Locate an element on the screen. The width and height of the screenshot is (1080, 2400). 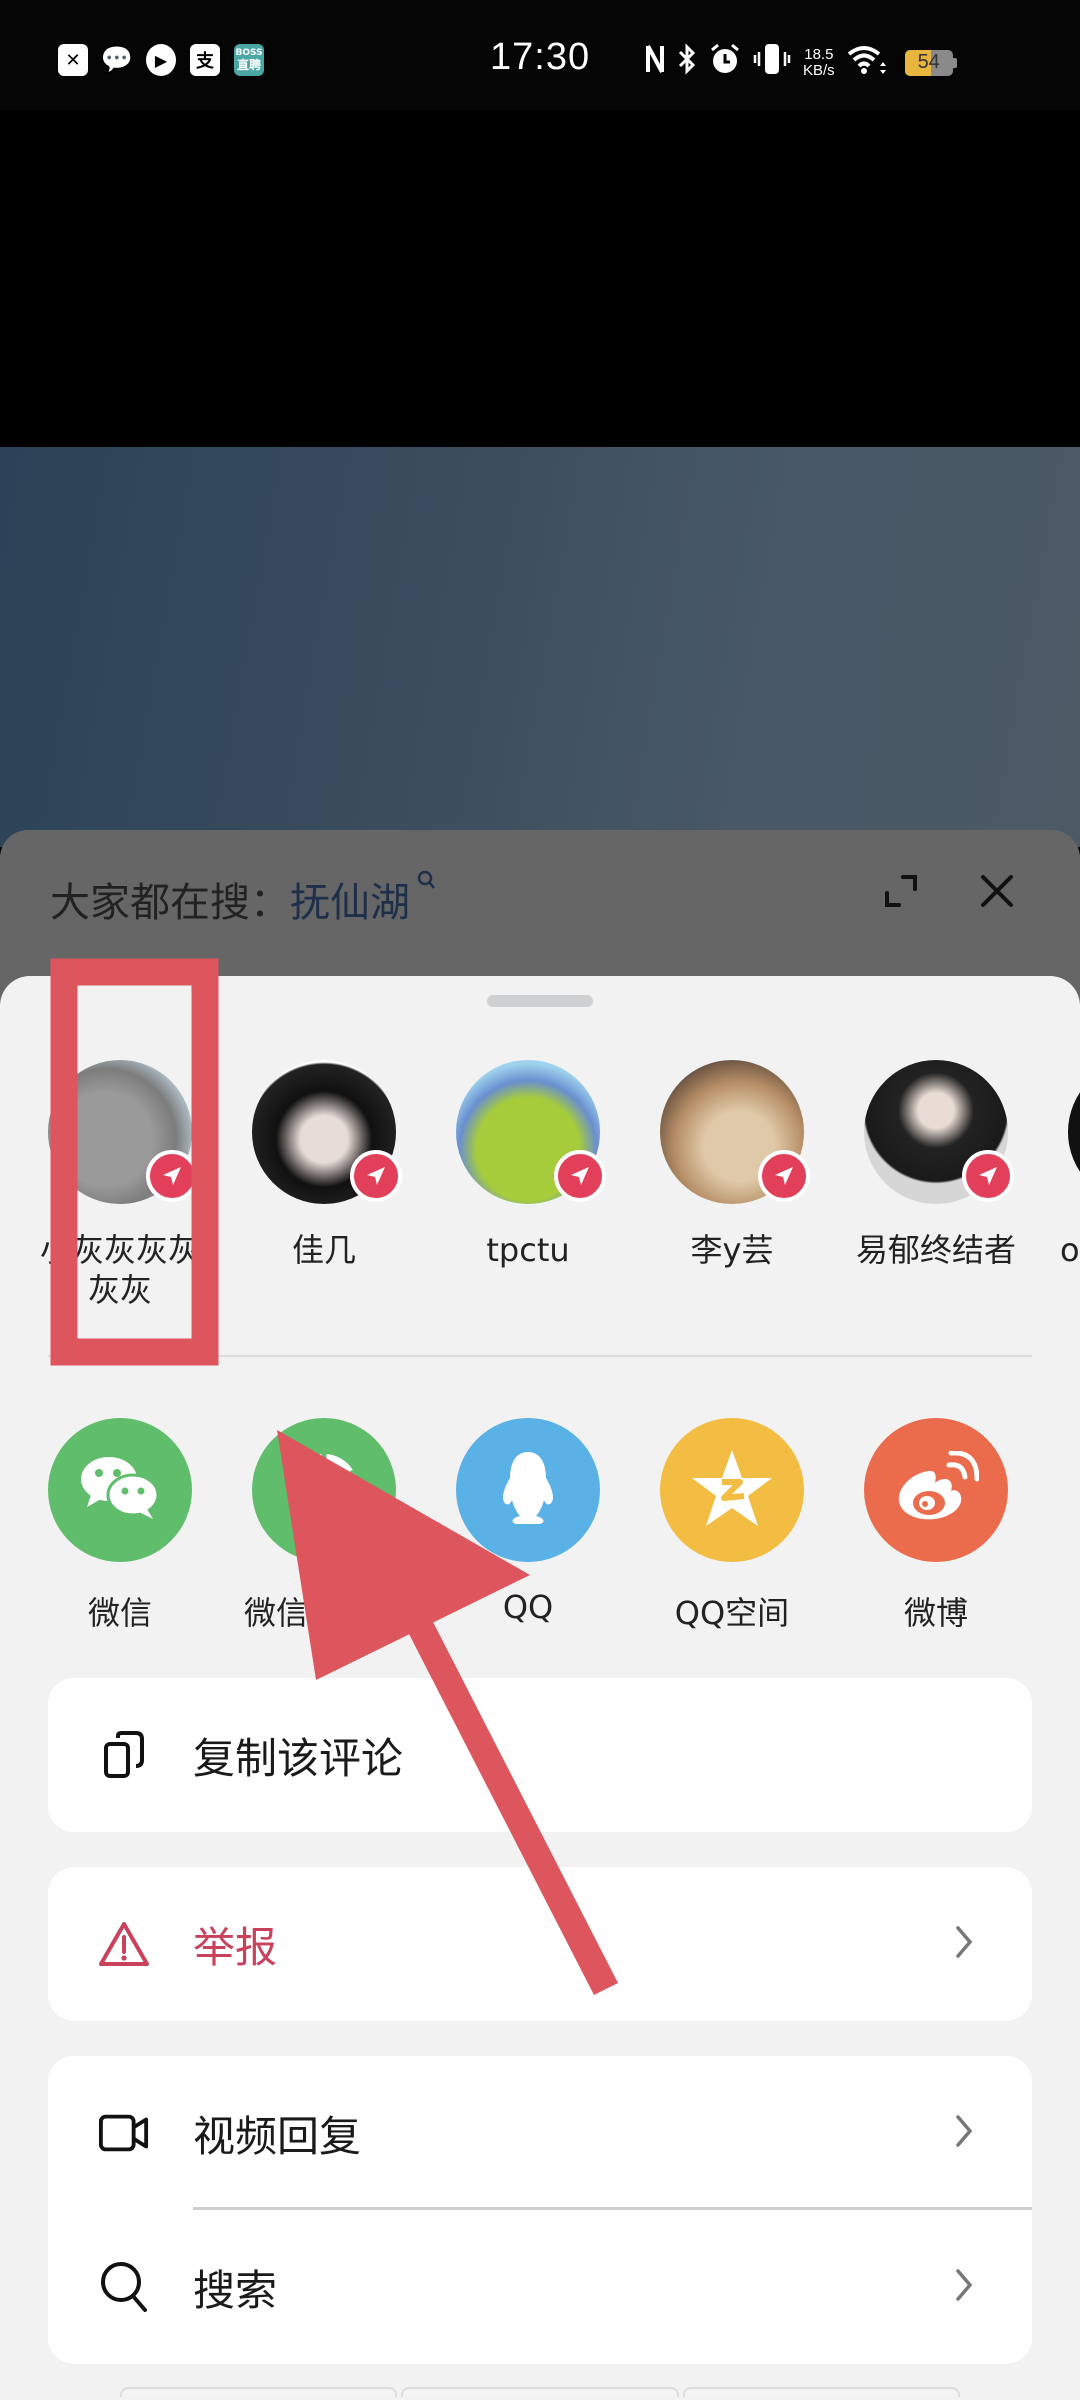
share-app-qzone: QQ空间 is located at coordinates (732, 1526).